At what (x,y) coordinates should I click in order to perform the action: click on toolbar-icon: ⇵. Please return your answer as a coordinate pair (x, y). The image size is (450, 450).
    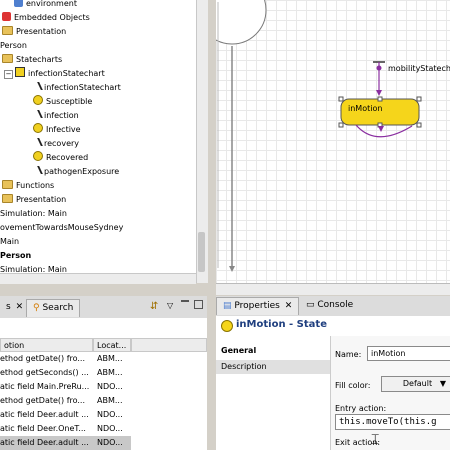
    Looking at the image, I should click on (154, 306).